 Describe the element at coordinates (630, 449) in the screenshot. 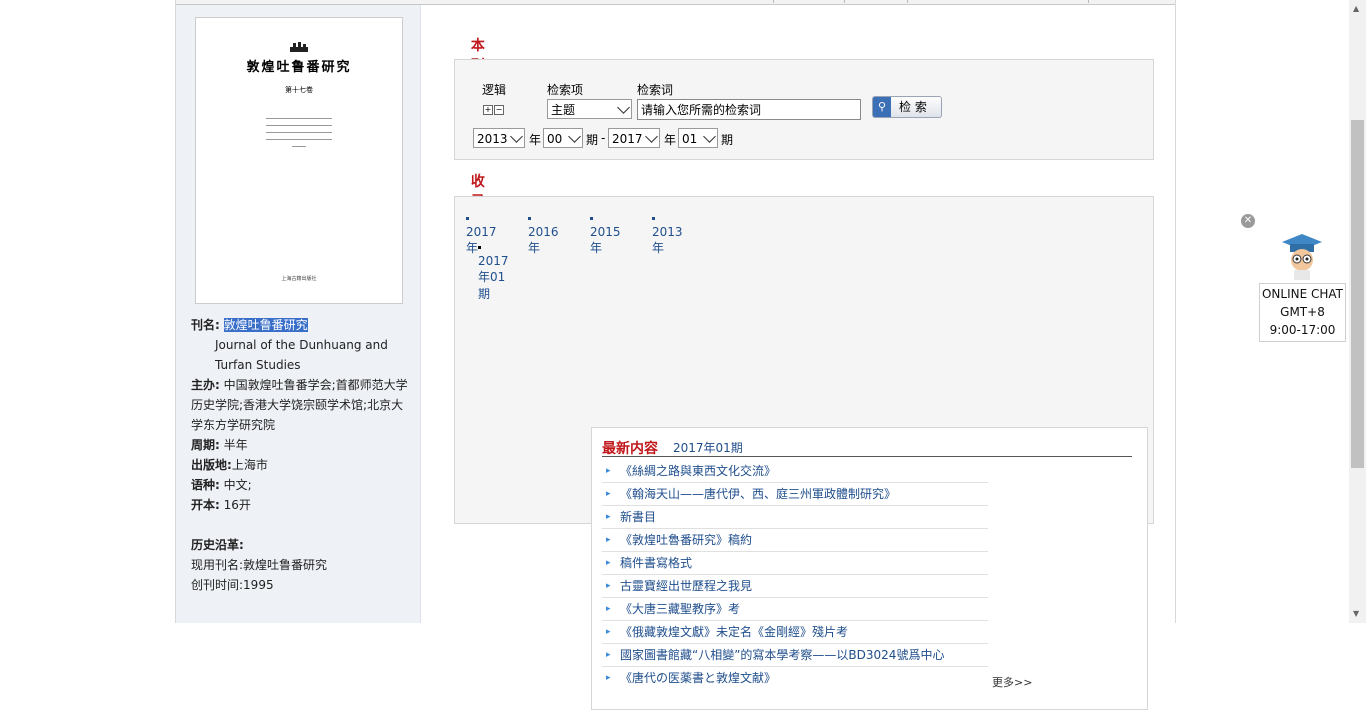

I see `latest-heading: 最新内容` at that location.